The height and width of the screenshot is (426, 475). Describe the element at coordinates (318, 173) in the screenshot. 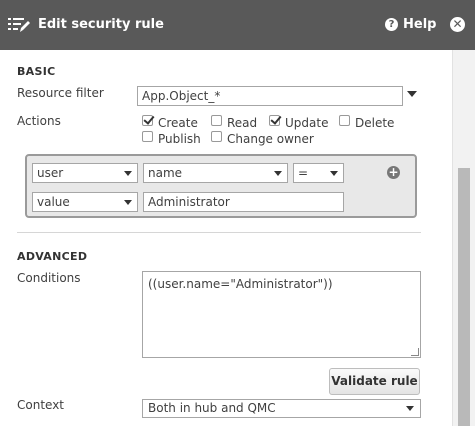

I see `operator-select: =` at that location.